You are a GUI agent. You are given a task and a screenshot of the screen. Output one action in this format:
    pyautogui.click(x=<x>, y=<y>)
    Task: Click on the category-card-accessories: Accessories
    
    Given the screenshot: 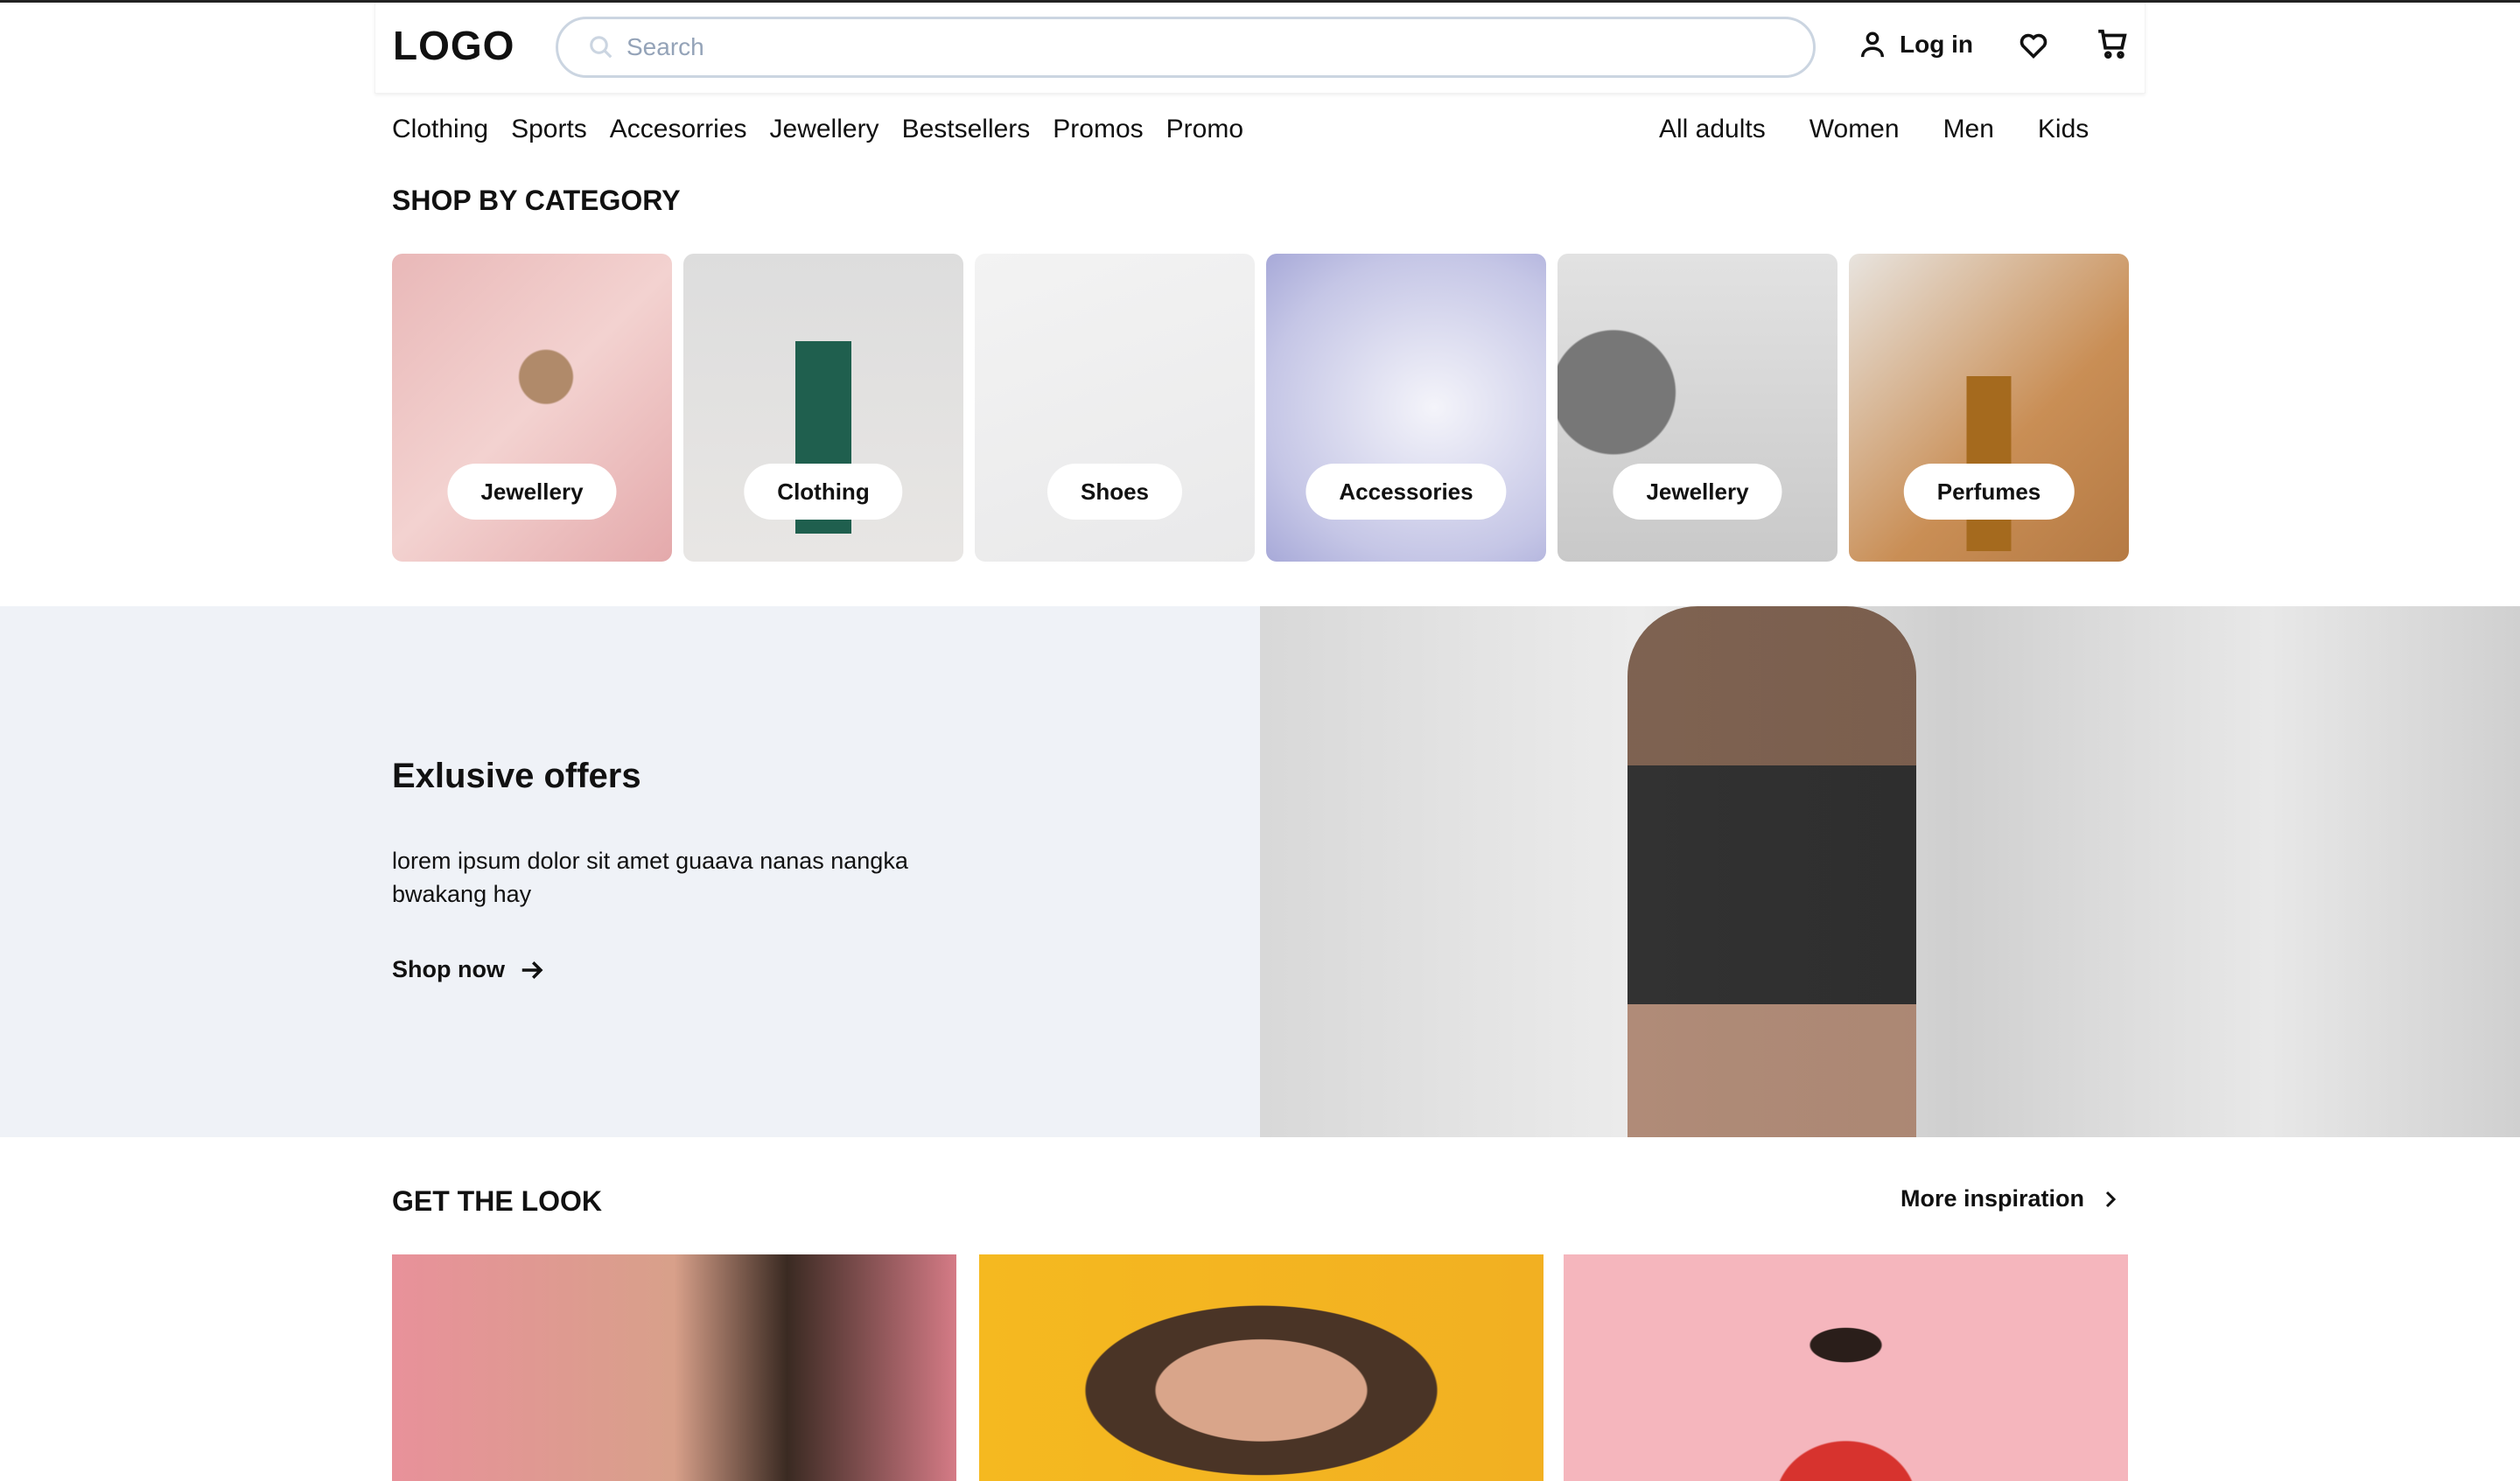 What is the action you would take?
    pyautogui.click(x=1406, y=408)
    